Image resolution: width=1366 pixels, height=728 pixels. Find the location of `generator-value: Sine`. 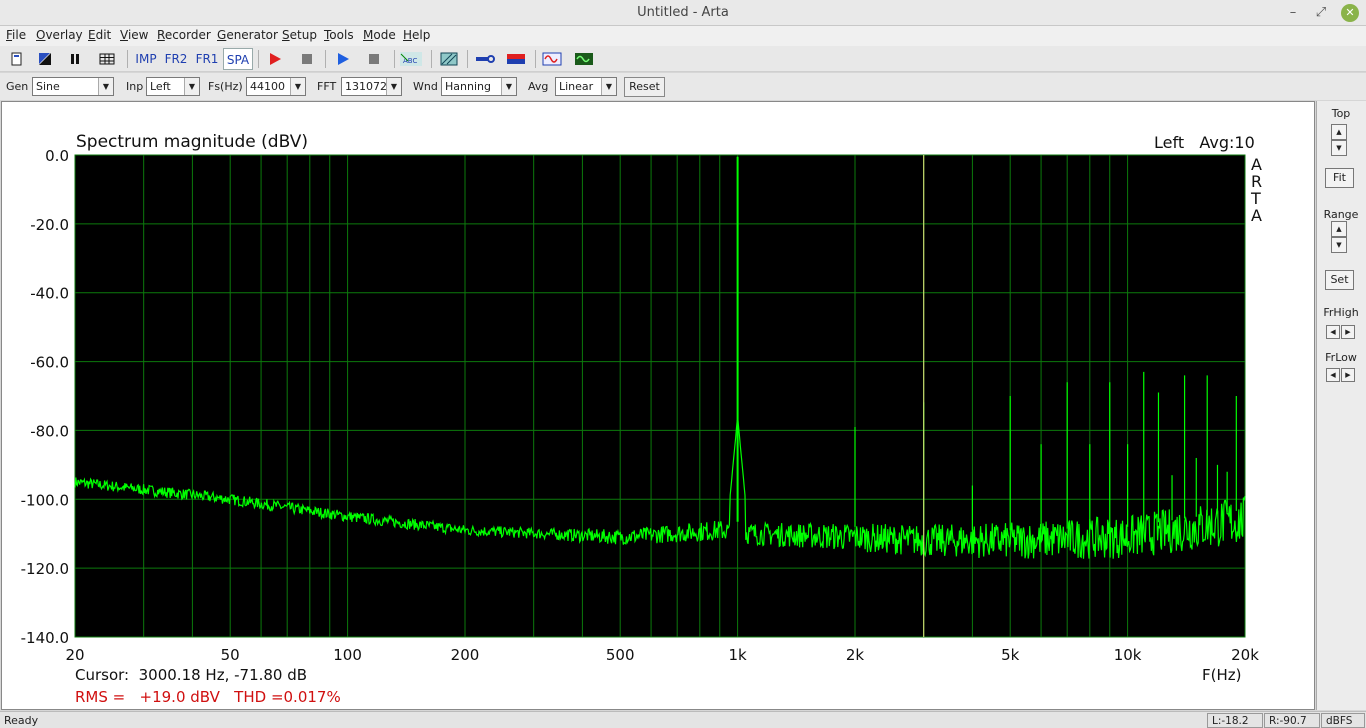

generator-value: Sine is located at coordinates (48, 86).